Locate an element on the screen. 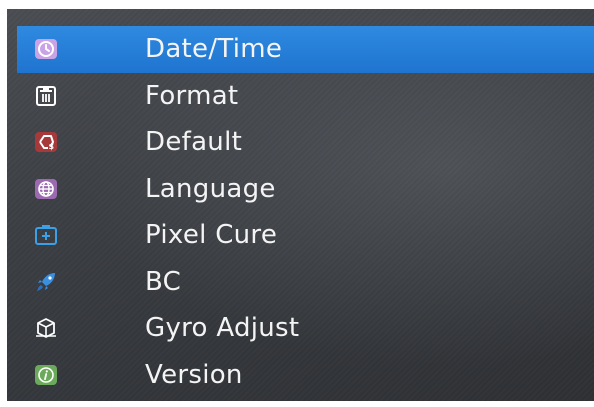 This screenshot has height=407, width=594. menu-item-label: Date/Time is located at coordinates (214, 49).